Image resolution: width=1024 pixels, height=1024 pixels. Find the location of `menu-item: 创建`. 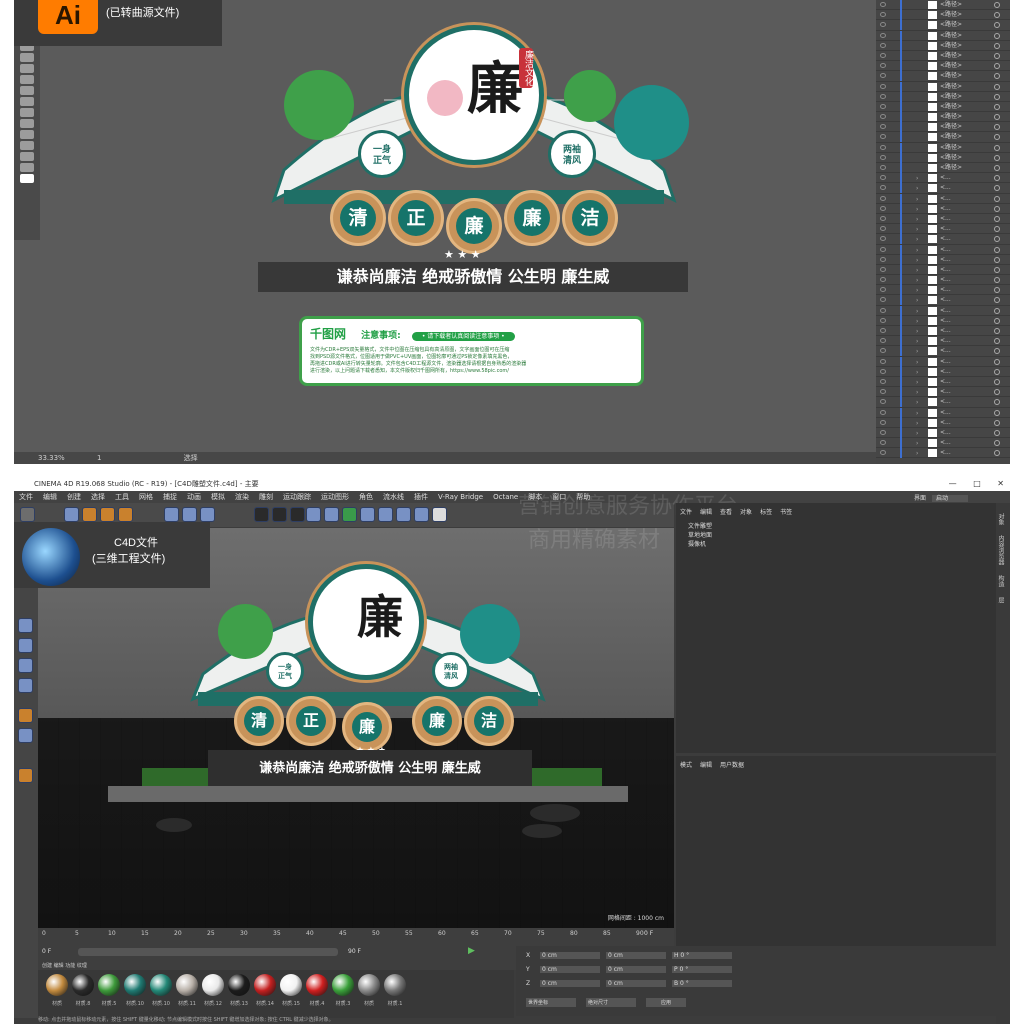

menu-item: 创建 is located at coordinates (74, 497).